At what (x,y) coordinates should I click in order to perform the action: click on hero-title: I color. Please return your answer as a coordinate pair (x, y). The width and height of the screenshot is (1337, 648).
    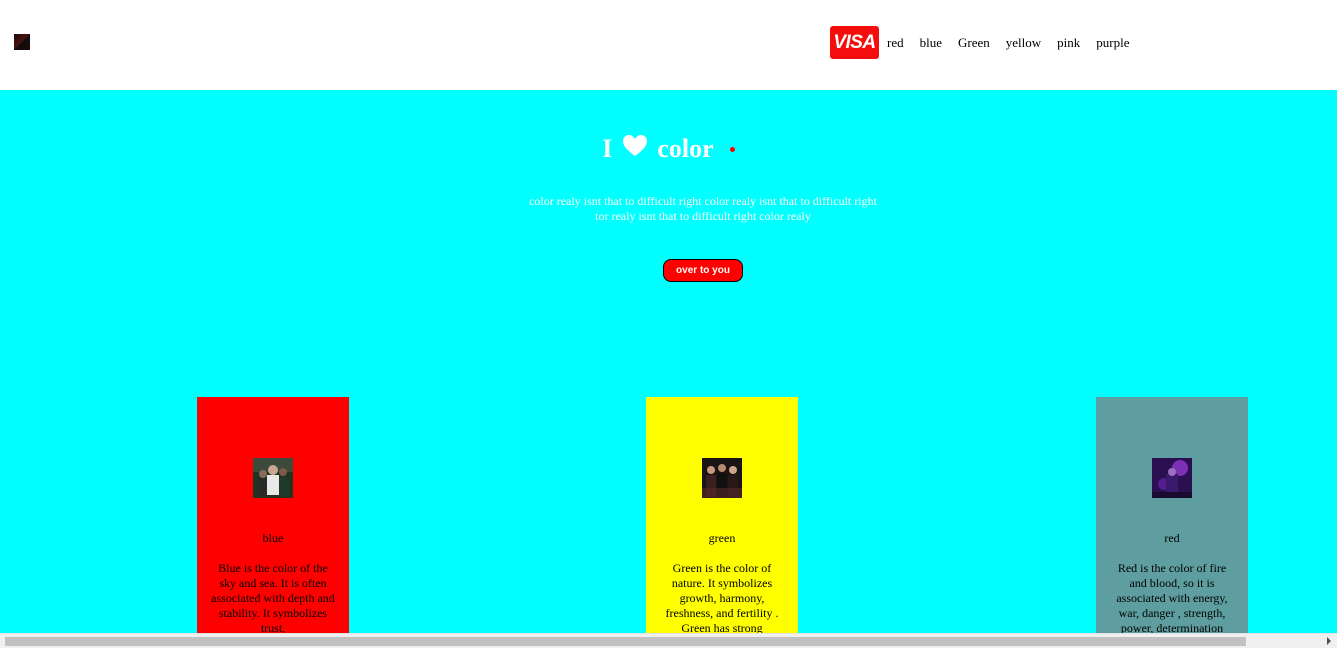
    Looking at the image, I should click on (668, 149).